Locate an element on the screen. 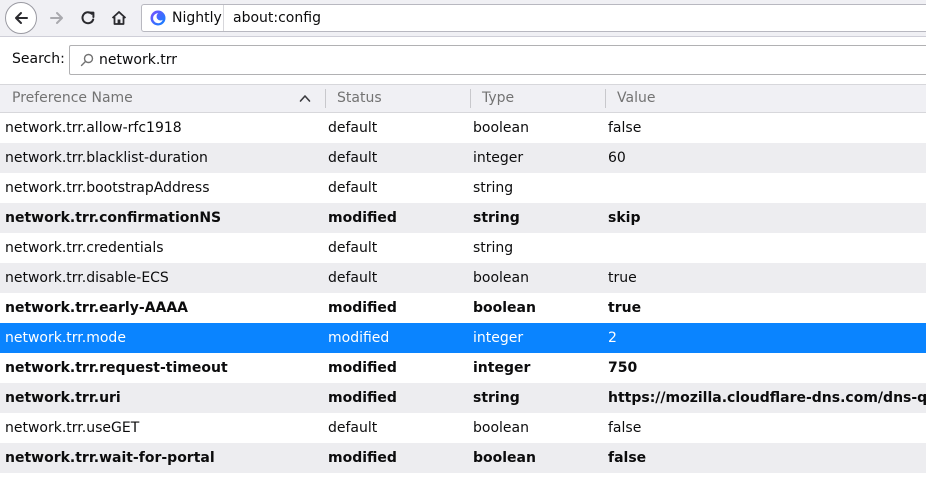 Image resolution: width=926 pixels, height=479 pixels. search-input: network.trr is located at coordinates (497, 60).